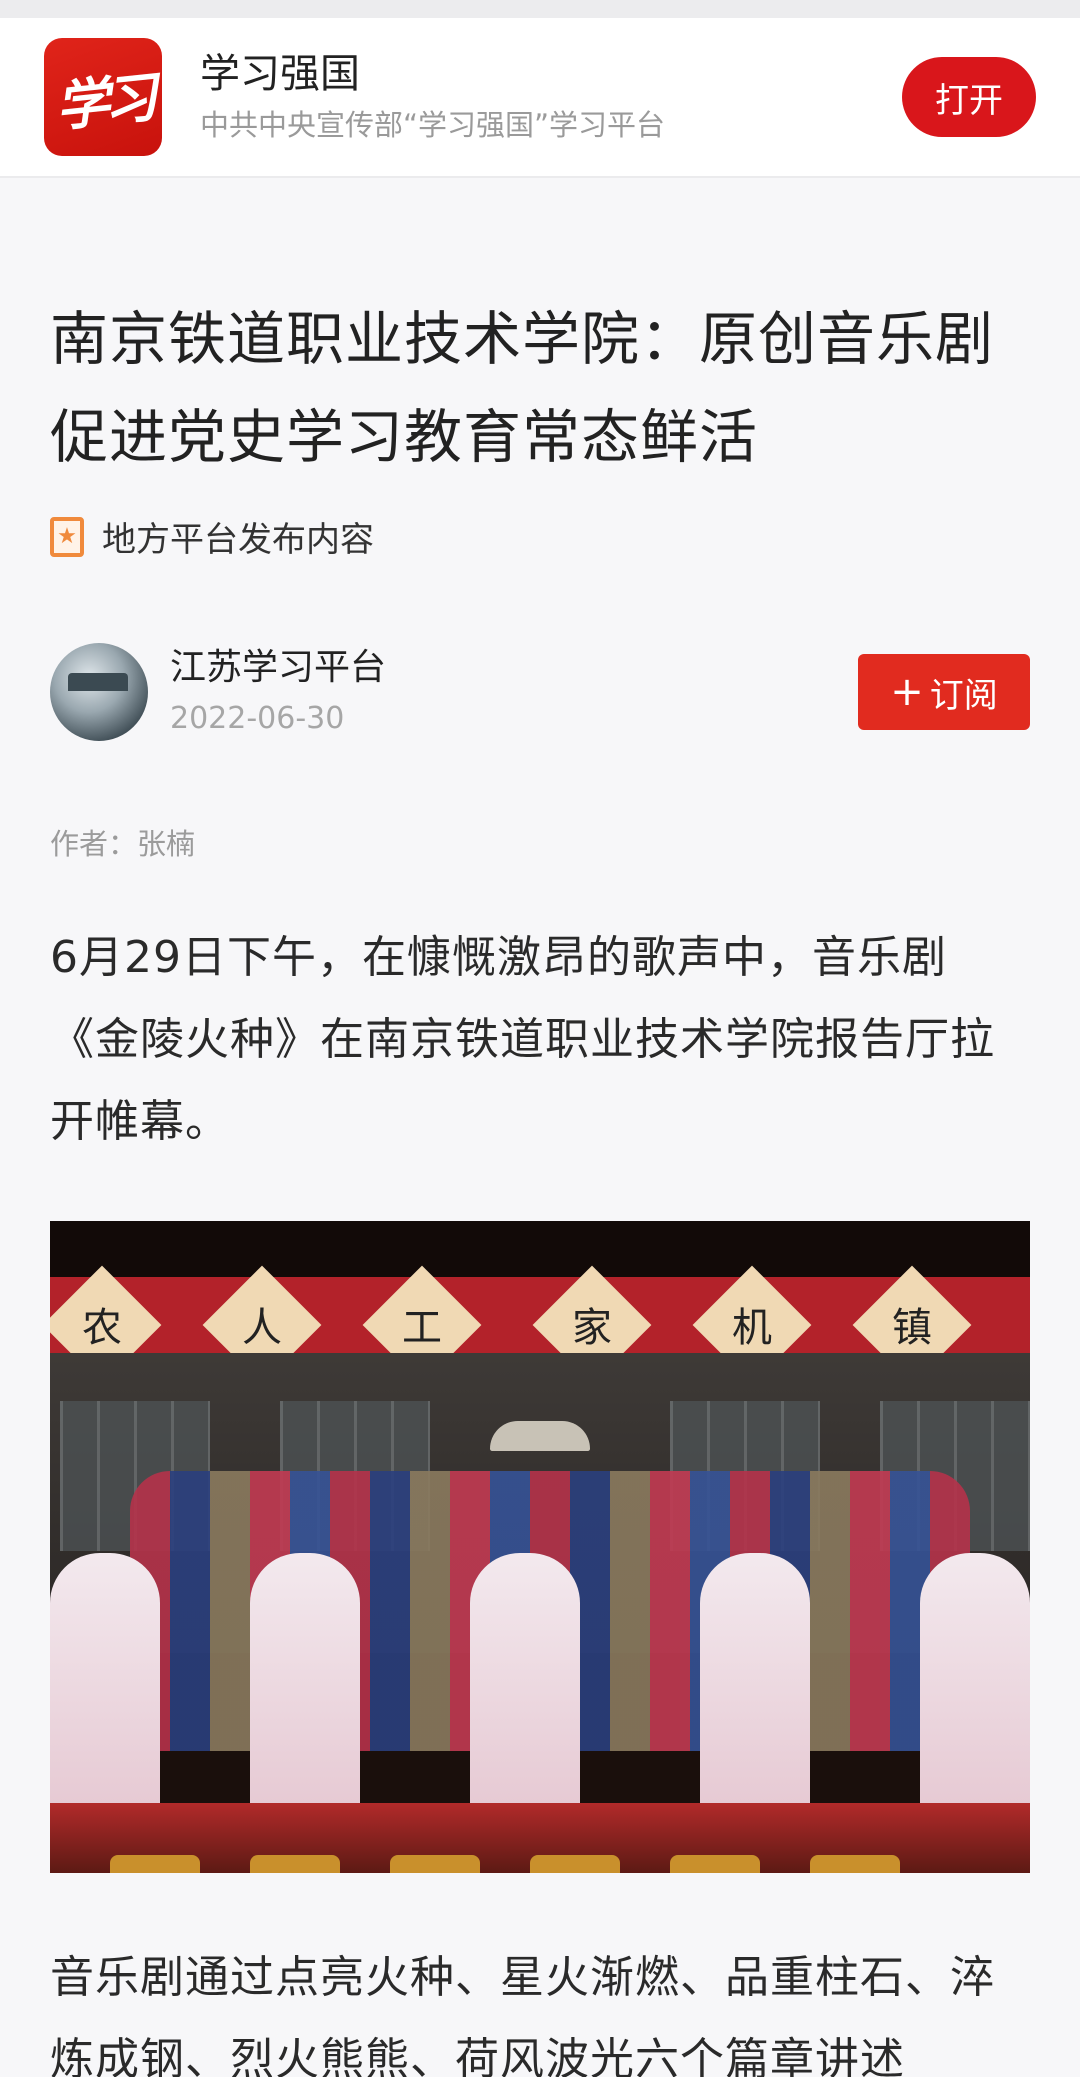  Describe the element at coordinates (257, 718) in the screenshot. I see `publish-date: 2022-06-30` at that location.